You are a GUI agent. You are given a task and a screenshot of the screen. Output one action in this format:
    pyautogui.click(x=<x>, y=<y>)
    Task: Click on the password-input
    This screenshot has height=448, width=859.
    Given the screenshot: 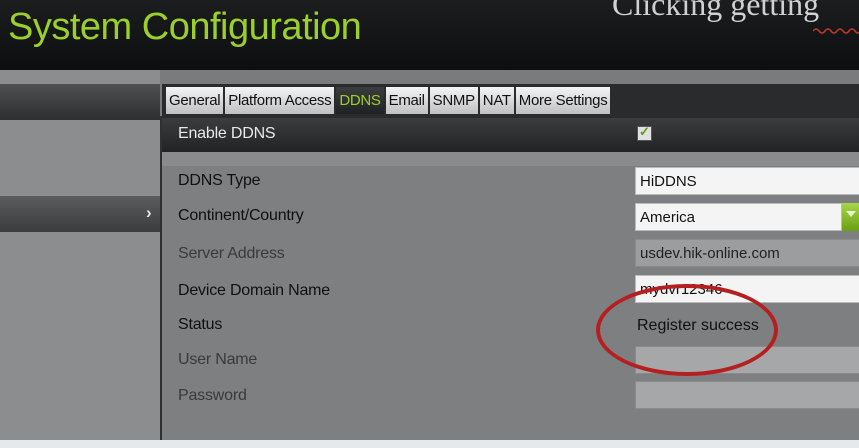 What is the action you would take?
    pyautogui.click(x=747, y=395)
    